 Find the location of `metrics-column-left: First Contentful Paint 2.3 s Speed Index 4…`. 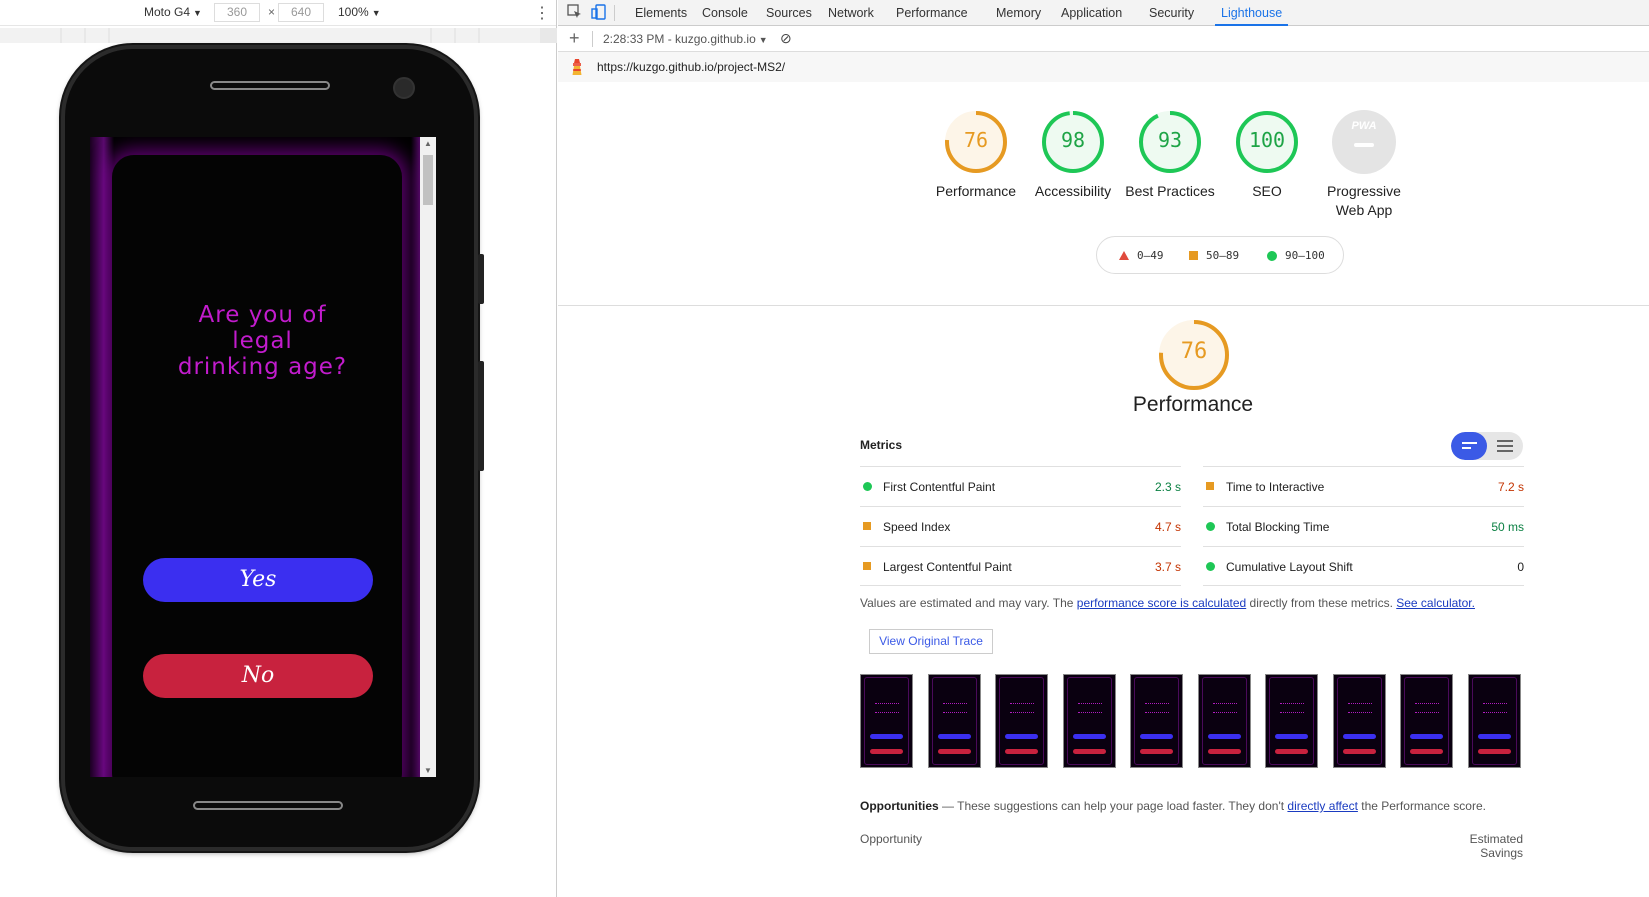

metrics-column-left: First Contentful Paint 2.3 s Speed Index 4… is located at coordinates (1020, 526).